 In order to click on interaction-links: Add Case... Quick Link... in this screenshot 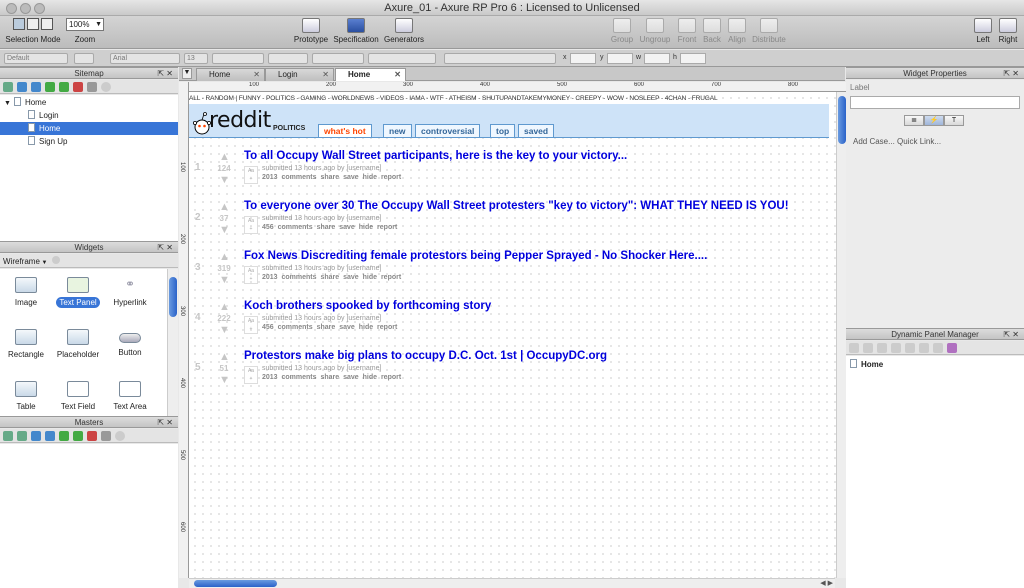, I will do `click(897, 141)`.